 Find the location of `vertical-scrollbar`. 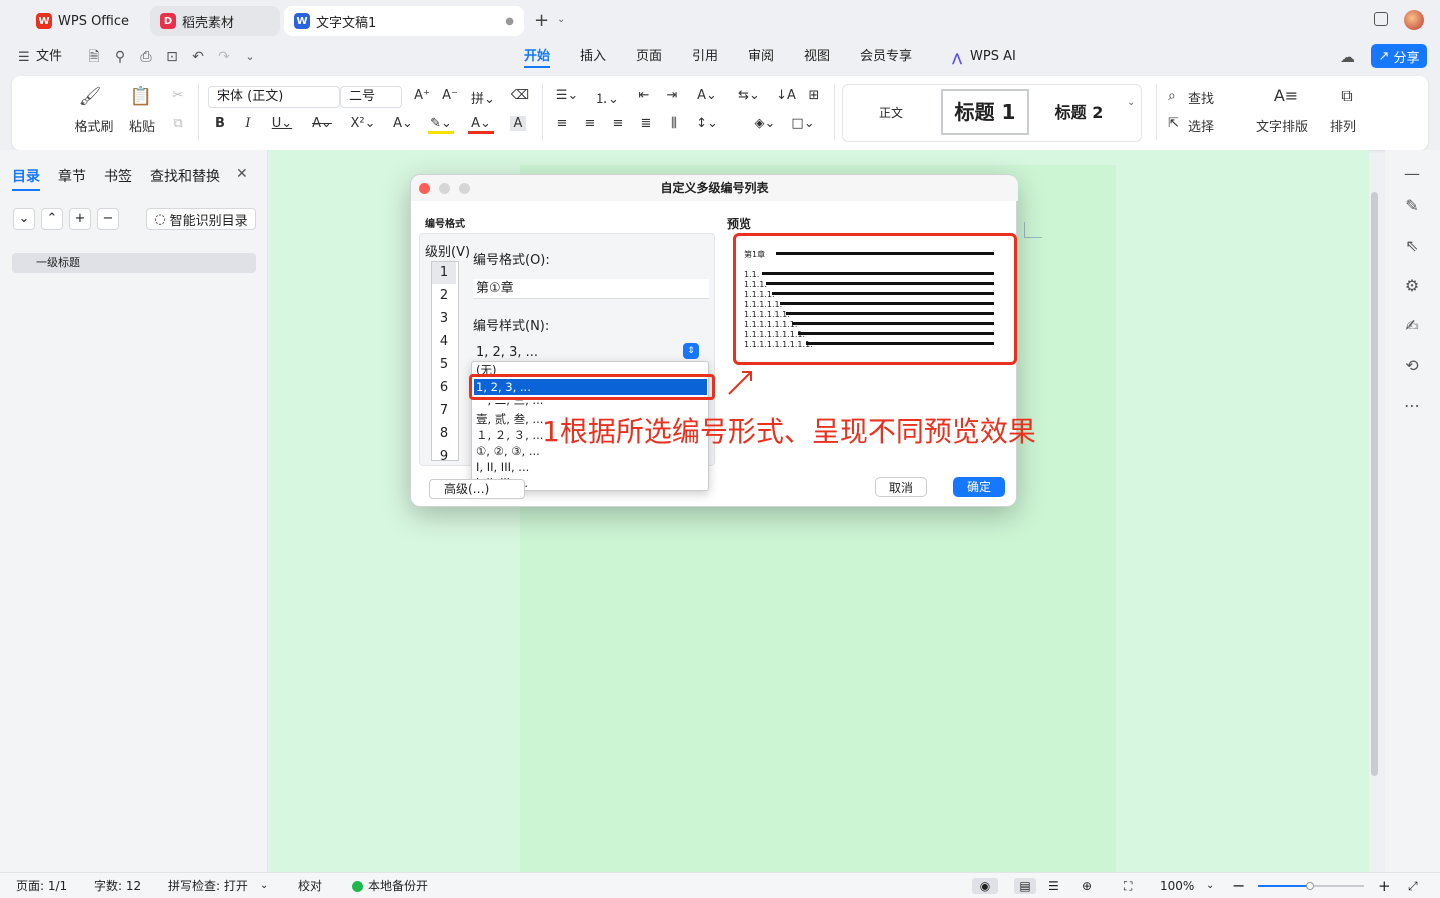

vertical-scrollbar is located at coordinates (1375, 514).